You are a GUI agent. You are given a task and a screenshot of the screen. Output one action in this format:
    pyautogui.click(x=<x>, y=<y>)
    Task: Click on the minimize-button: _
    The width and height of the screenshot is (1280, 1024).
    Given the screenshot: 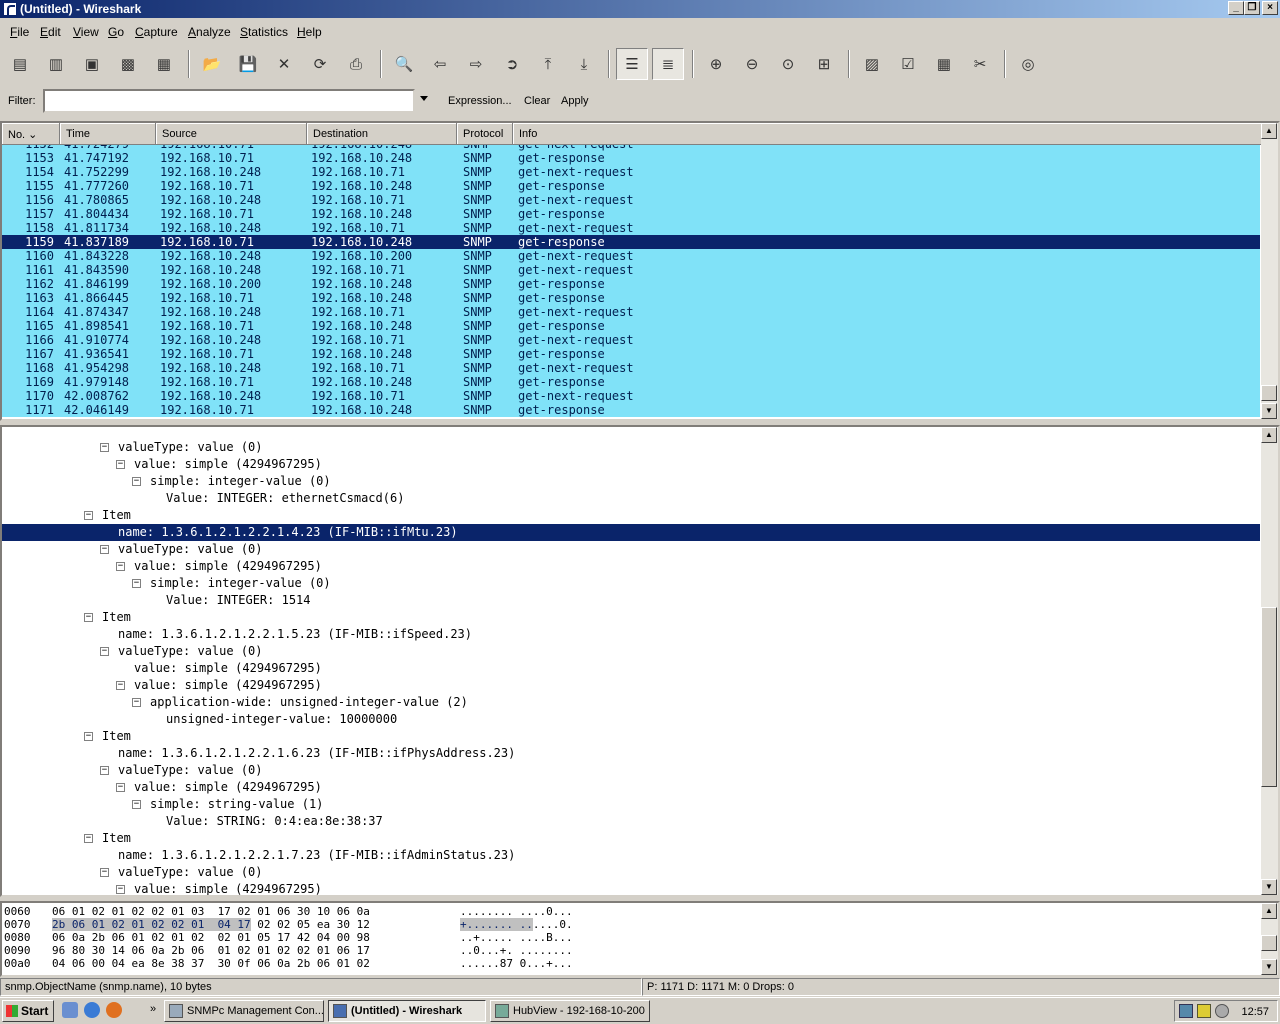 What is the action you would take?
    pyautogui.click(x=1236, y=8)
    